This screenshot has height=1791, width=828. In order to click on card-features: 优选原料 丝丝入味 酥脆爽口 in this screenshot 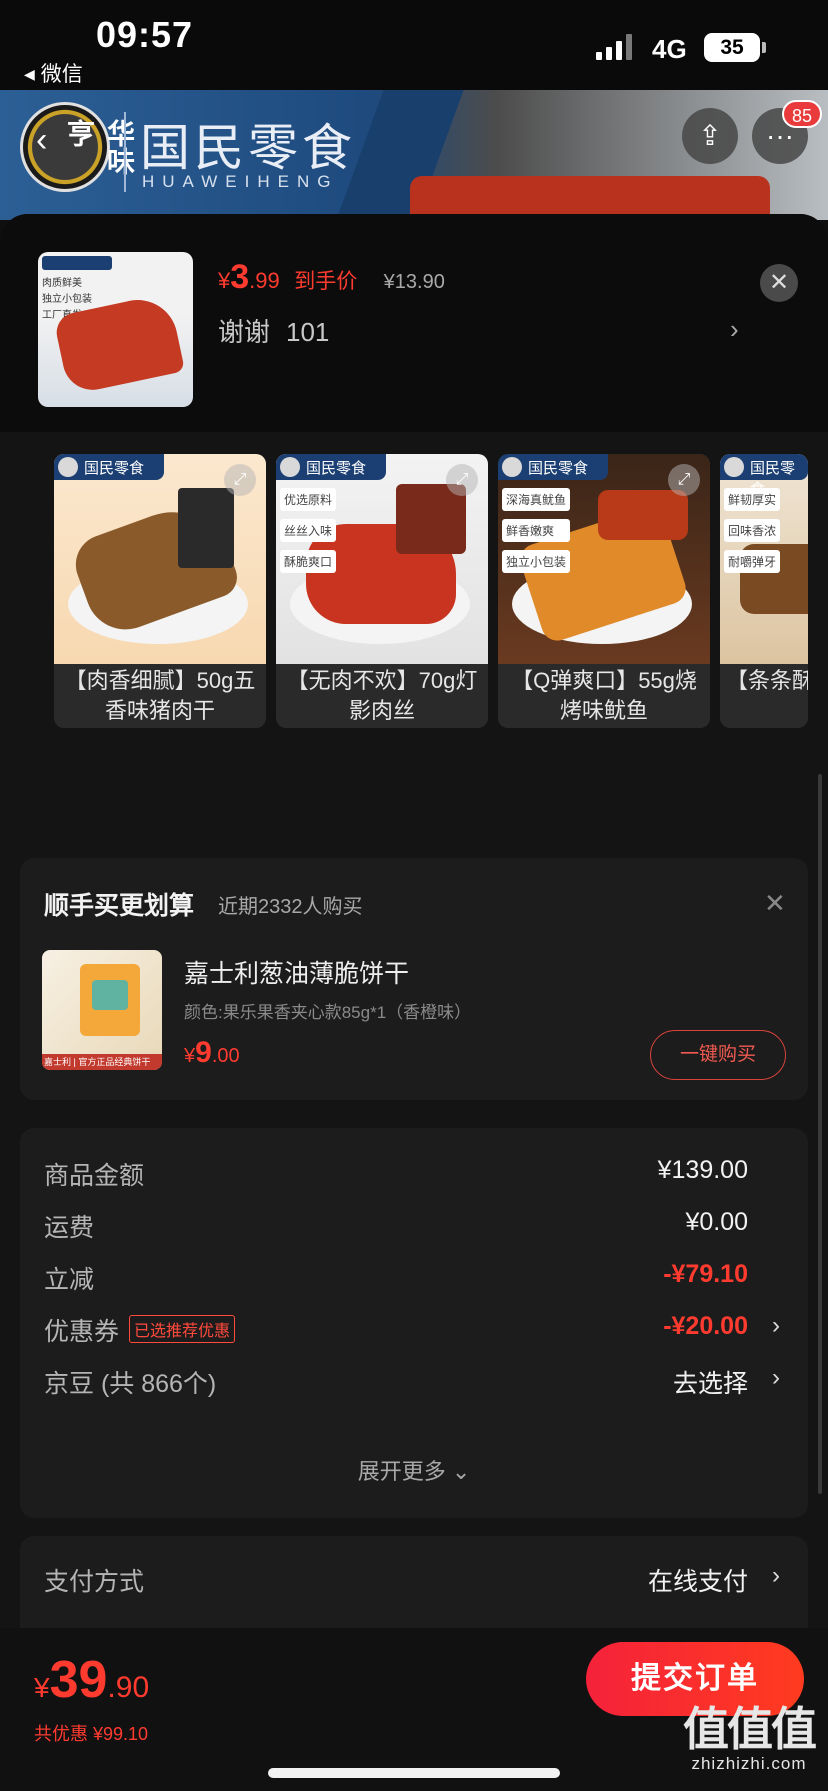, I will do `click(308, 534)`.